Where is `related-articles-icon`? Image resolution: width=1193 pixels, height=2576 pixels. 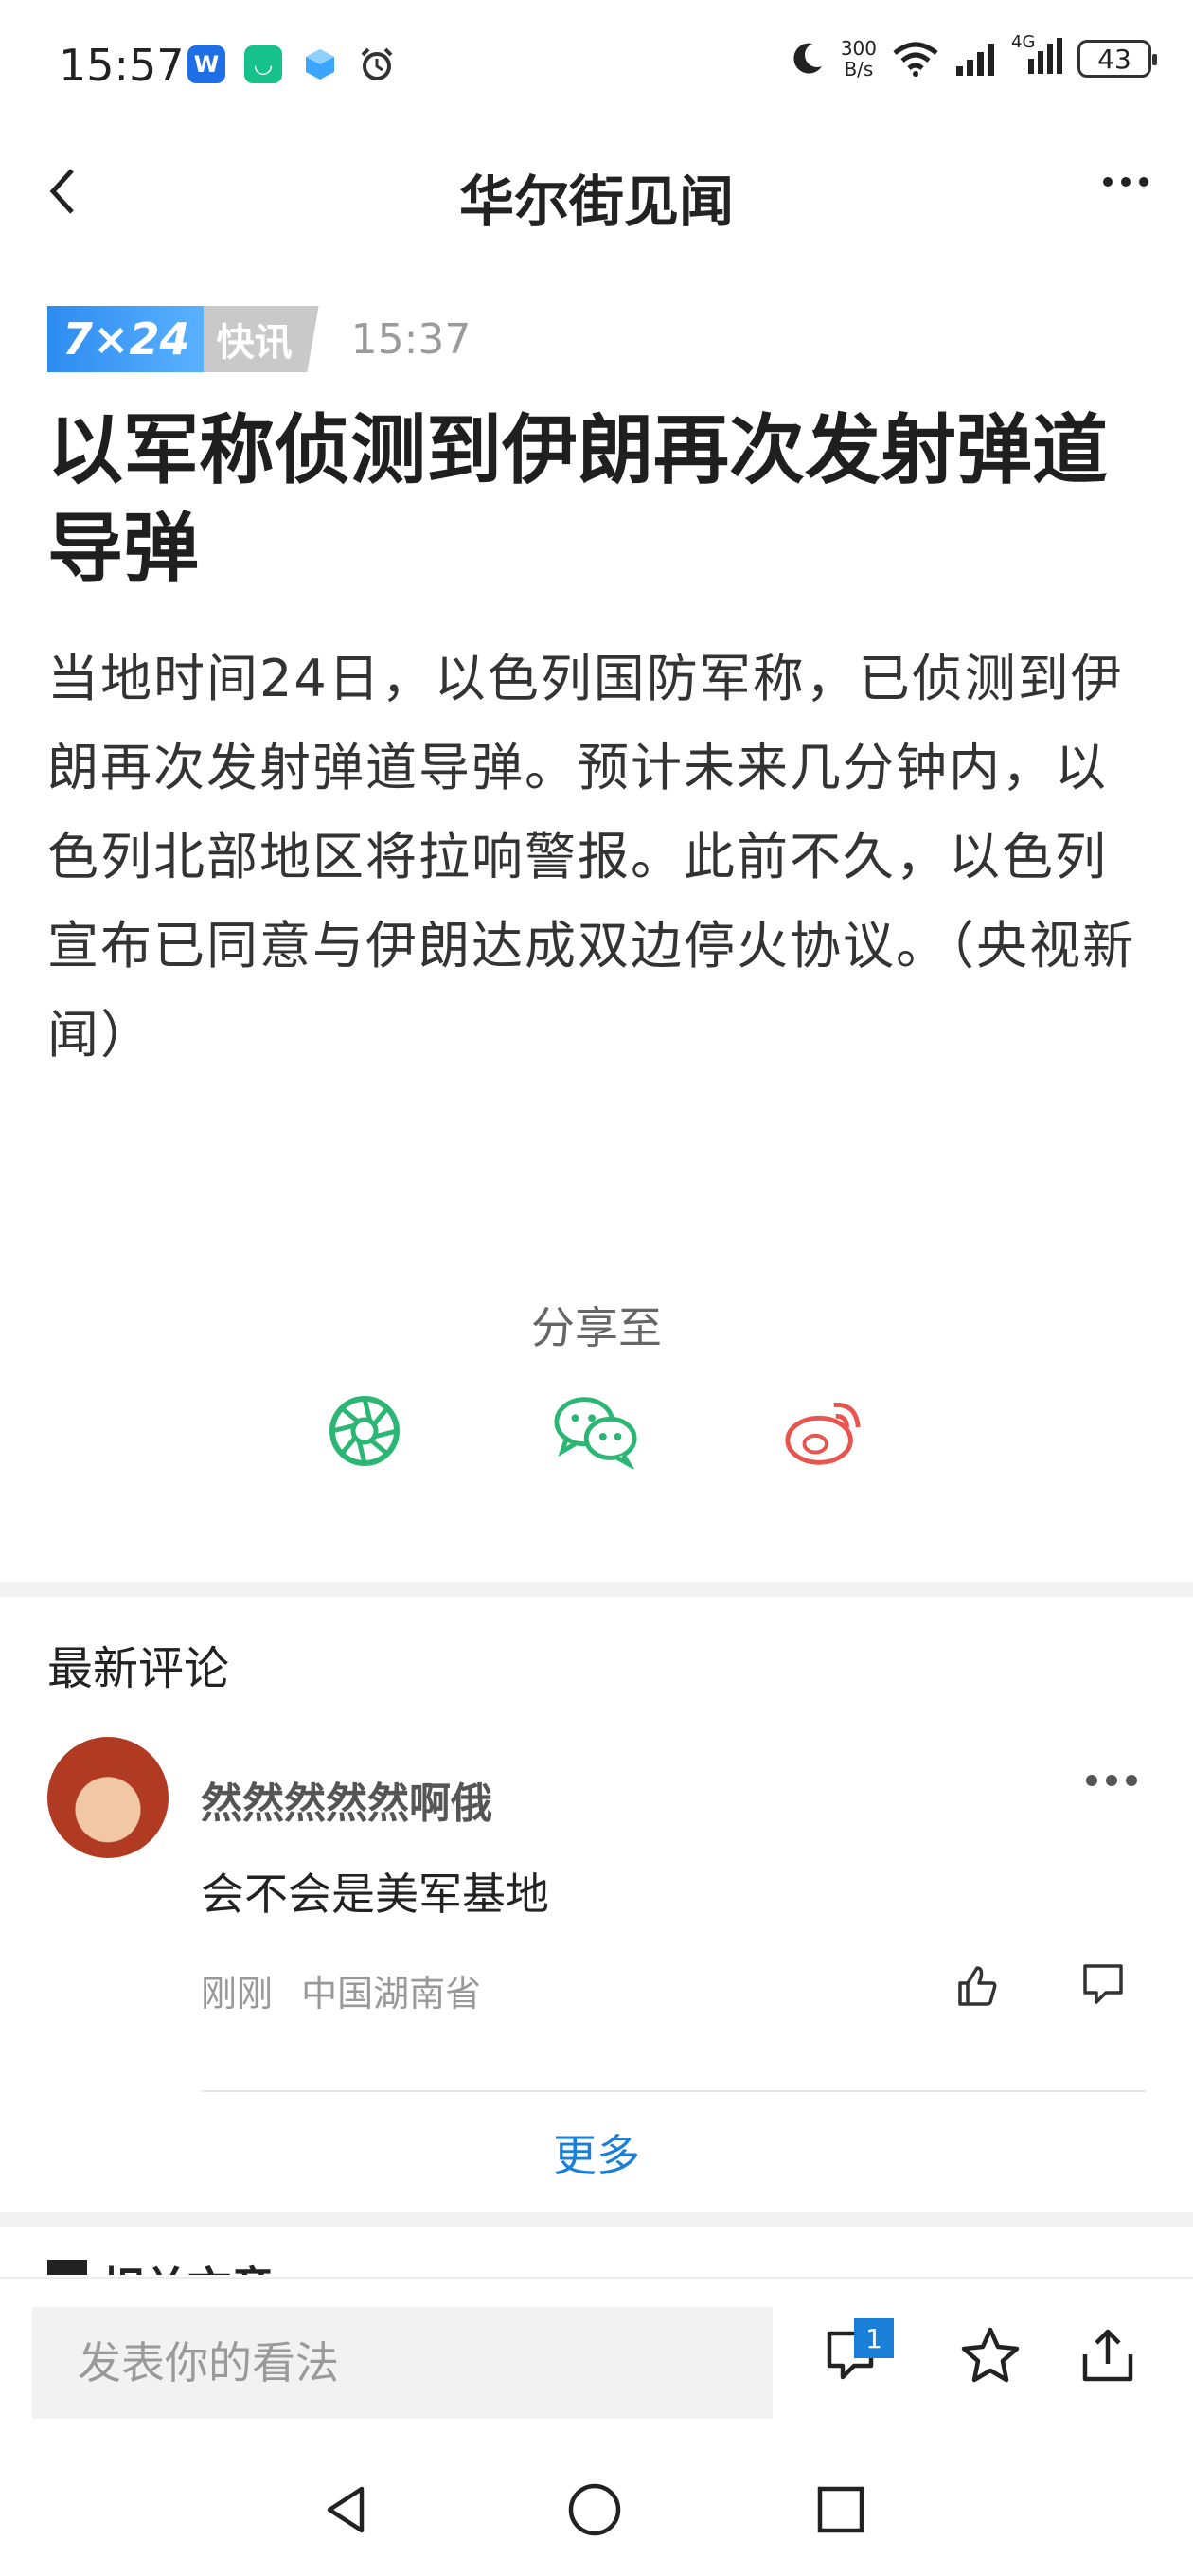
related-articles-icon is located at coordinates (67, 2267).